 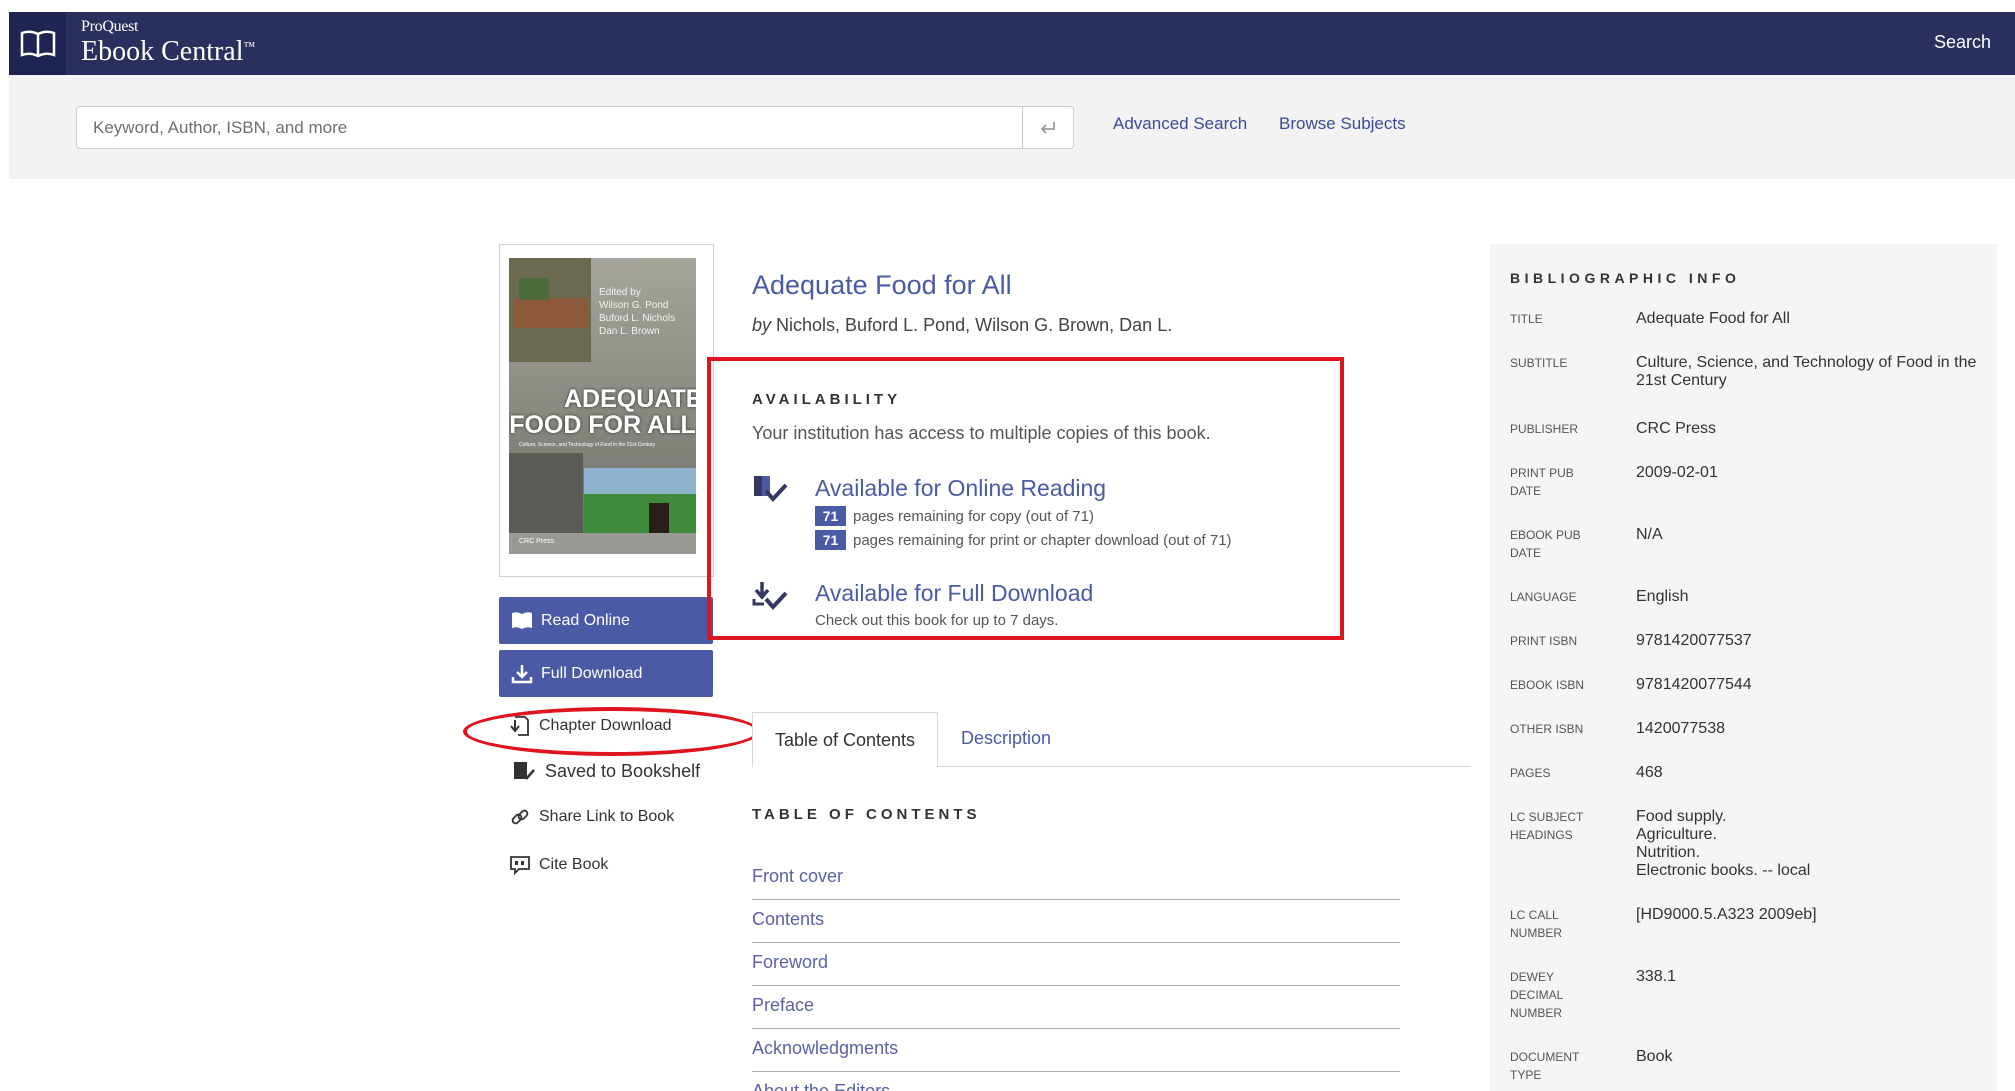 I want to click on full-download-check-icon, so click(x=770, y=596).